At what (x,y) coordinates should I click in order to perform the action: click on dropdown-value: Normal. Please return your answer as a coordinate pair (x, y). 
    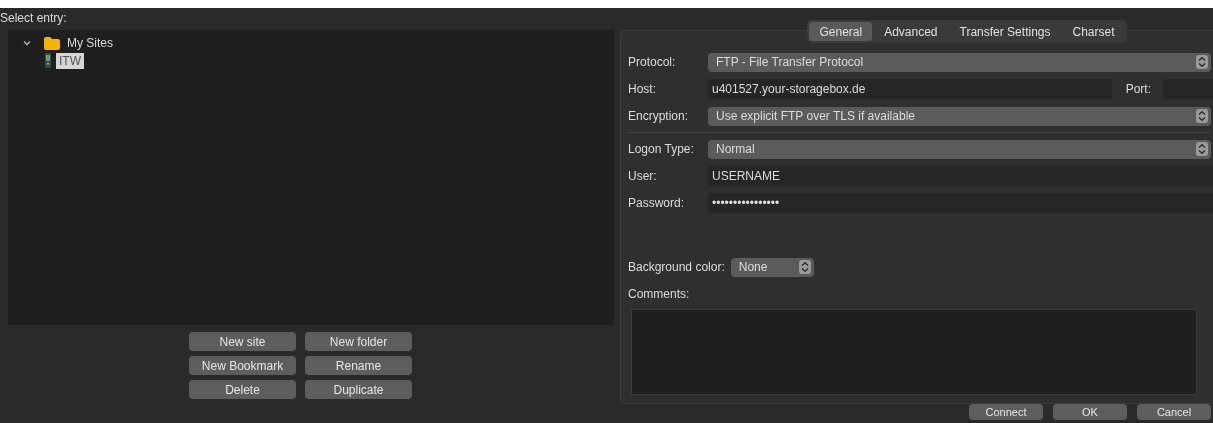
    Looking at the image, I should click on (735, 149).